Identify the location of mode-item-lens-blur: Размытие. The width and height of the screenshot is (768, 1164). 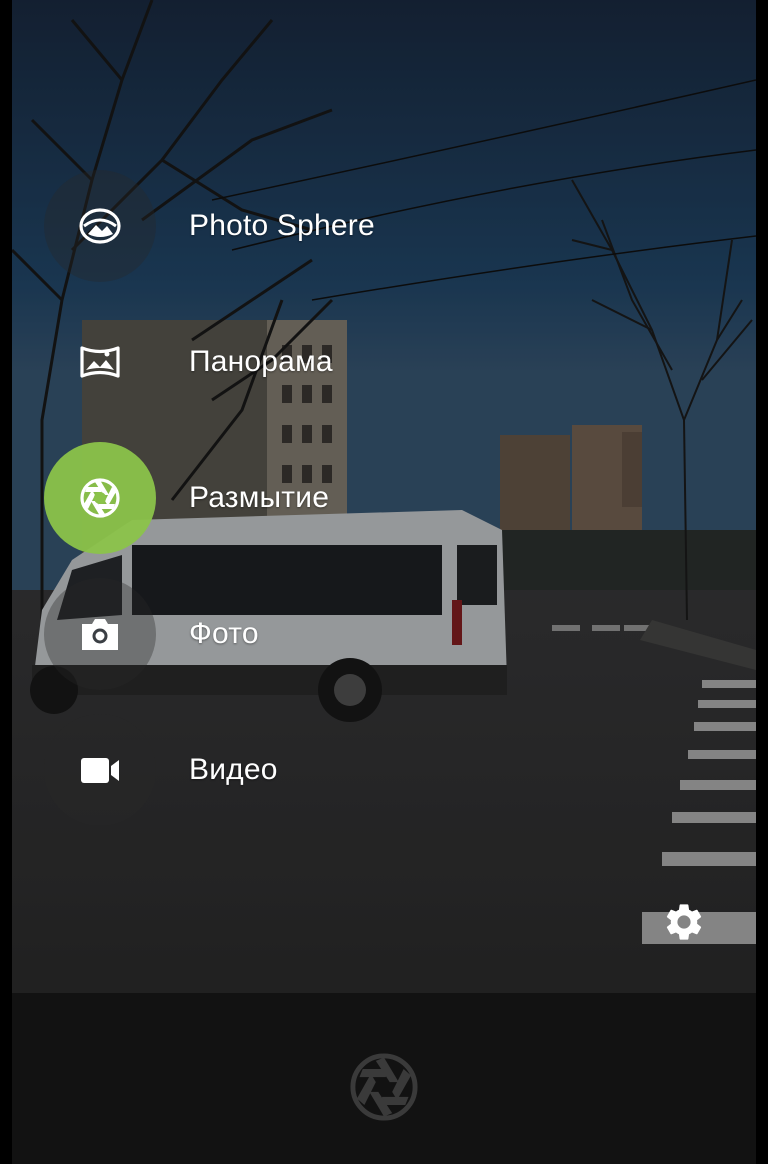
(186, 498).